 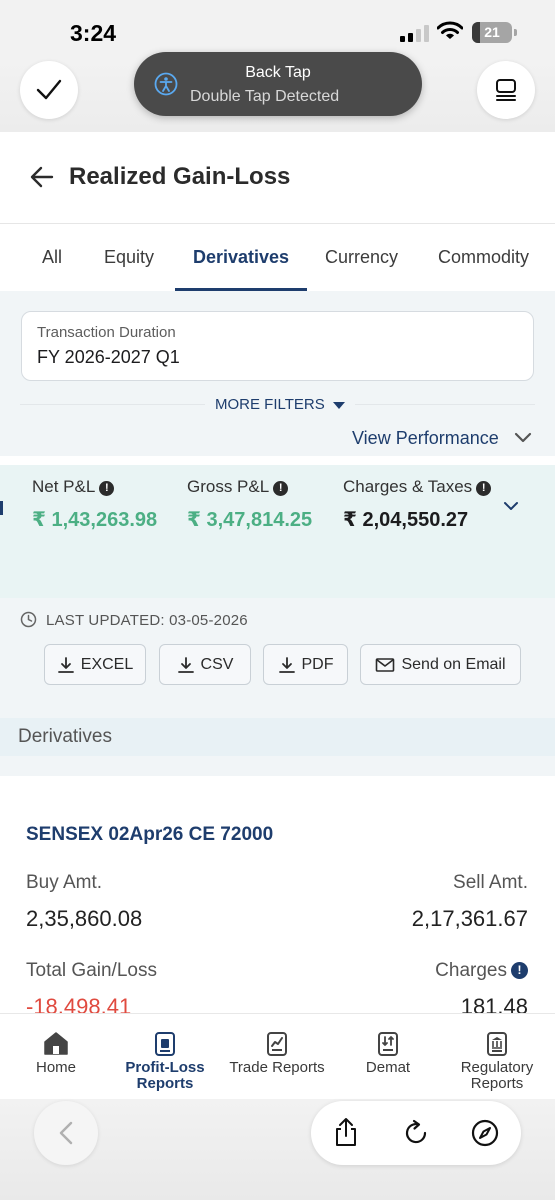 I want to click on csv-export-button: CSV, so click(x=205, y=664).